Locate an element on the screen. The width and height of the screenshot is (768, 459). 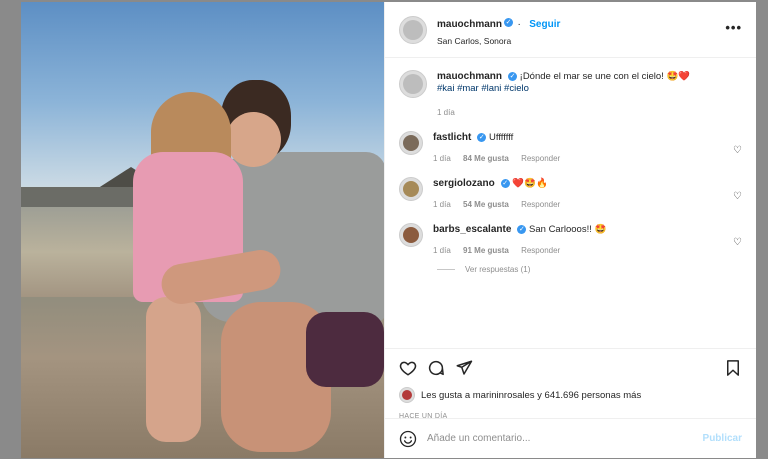
add-comment-bar: Publicar is located at coordinates (570, 438).